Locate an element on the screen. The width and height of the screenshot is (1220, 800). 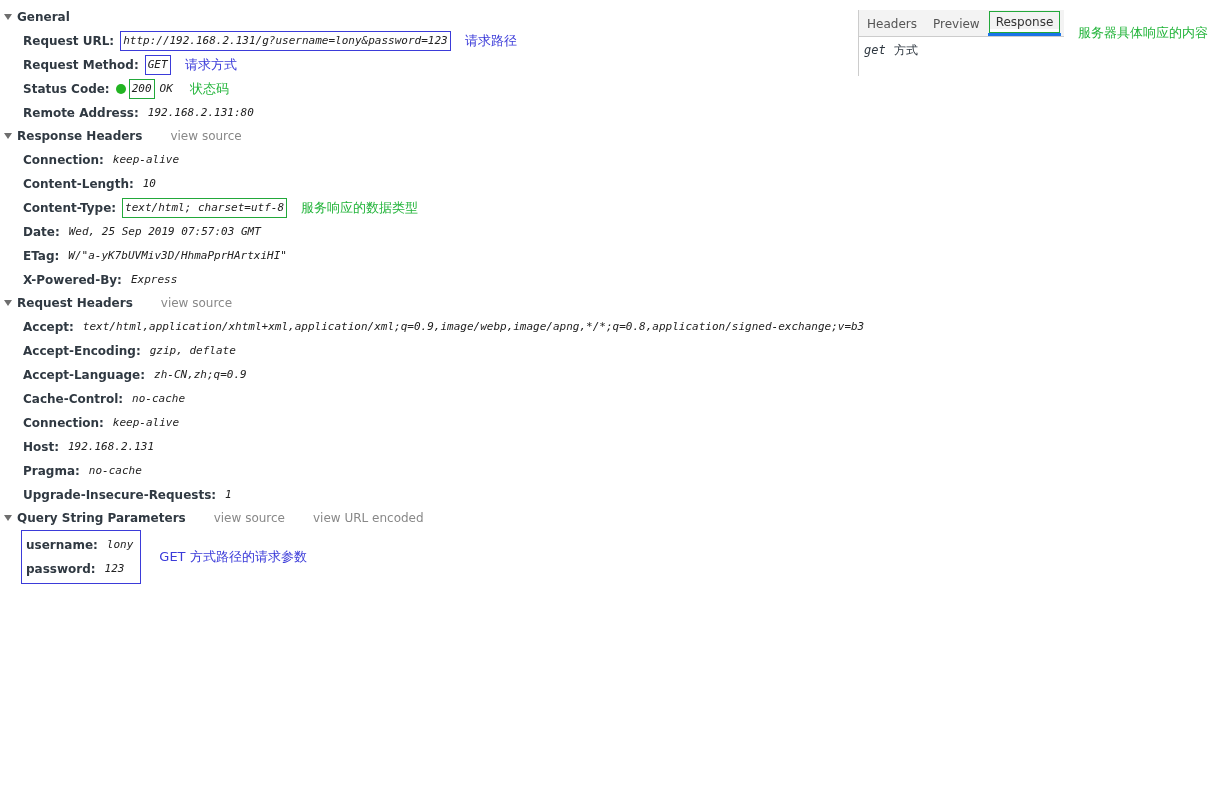
header-value: http://192.168.2.131/g?username=lony&password=123 is located at coordinates (285, 41).